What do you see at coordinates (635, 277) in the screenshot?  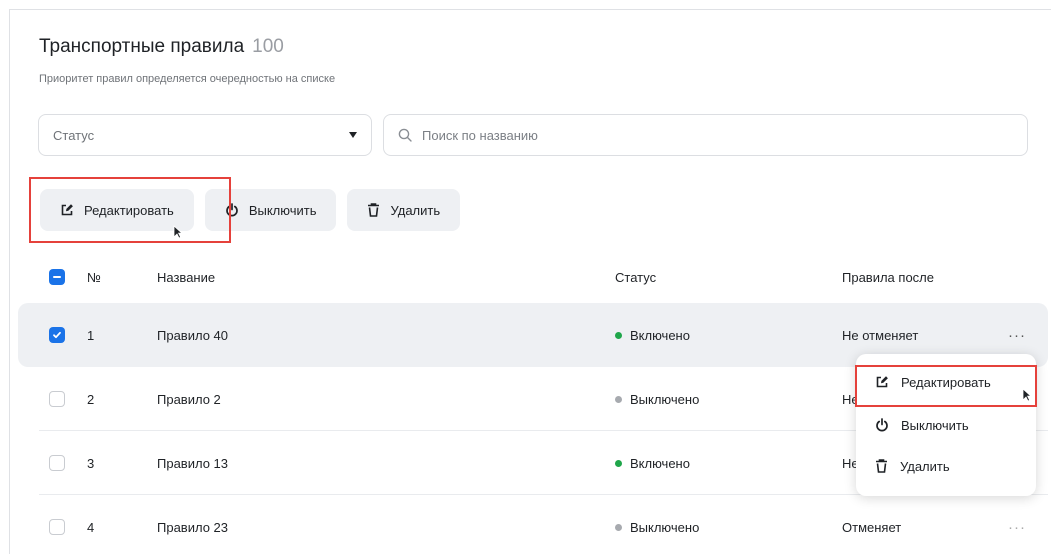 I see `header-status: Статус` at bounding box center [635, 277].